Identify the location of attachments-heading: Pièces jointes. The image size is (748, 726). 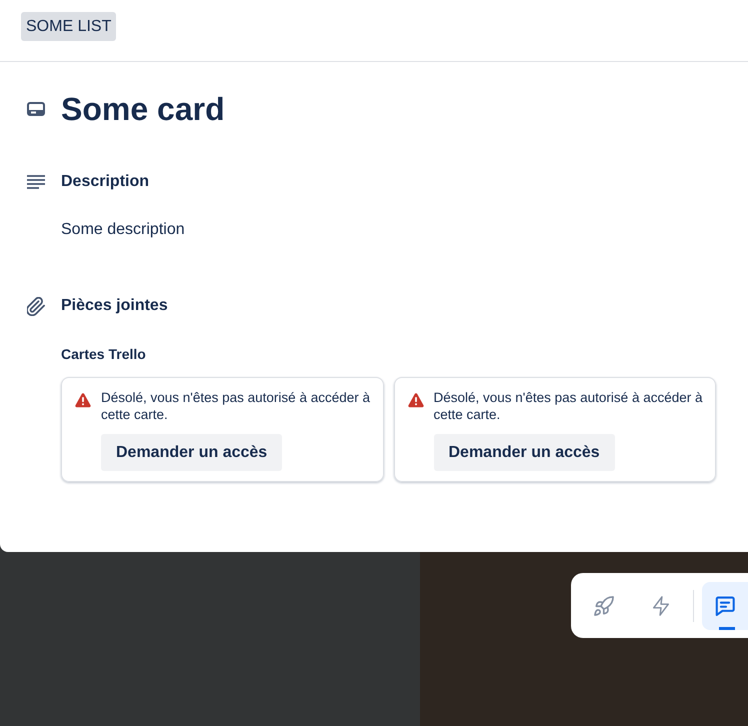
(114, 306).